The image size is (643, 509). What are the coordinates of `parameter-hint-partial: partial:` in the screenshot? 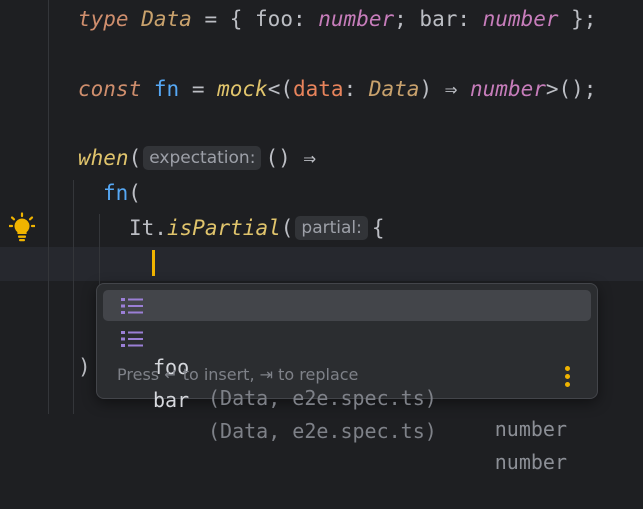 It's located at (331, 228).